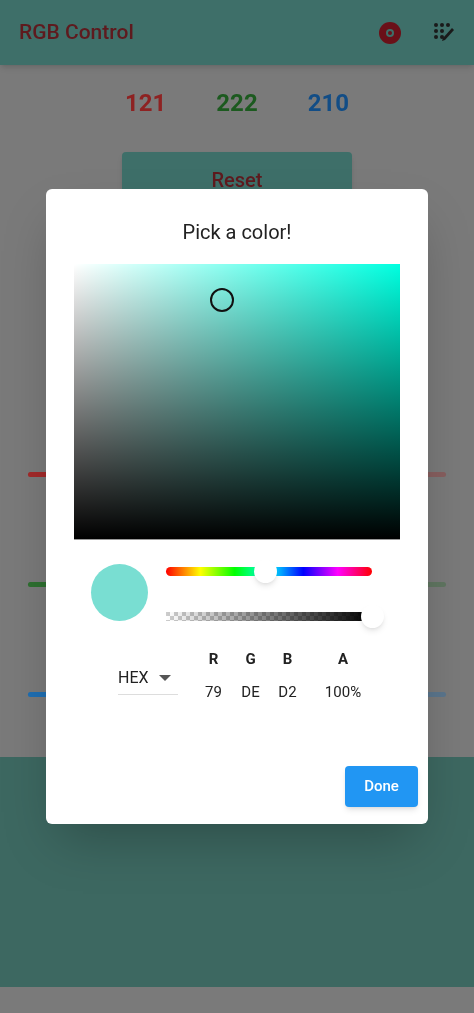 The height and width of the screenshot is (1013, 474). What do you see at coordinates (164, 677) in the screenshot?
I see `dropdown-caret-icon` at bounding box center [164, 677].